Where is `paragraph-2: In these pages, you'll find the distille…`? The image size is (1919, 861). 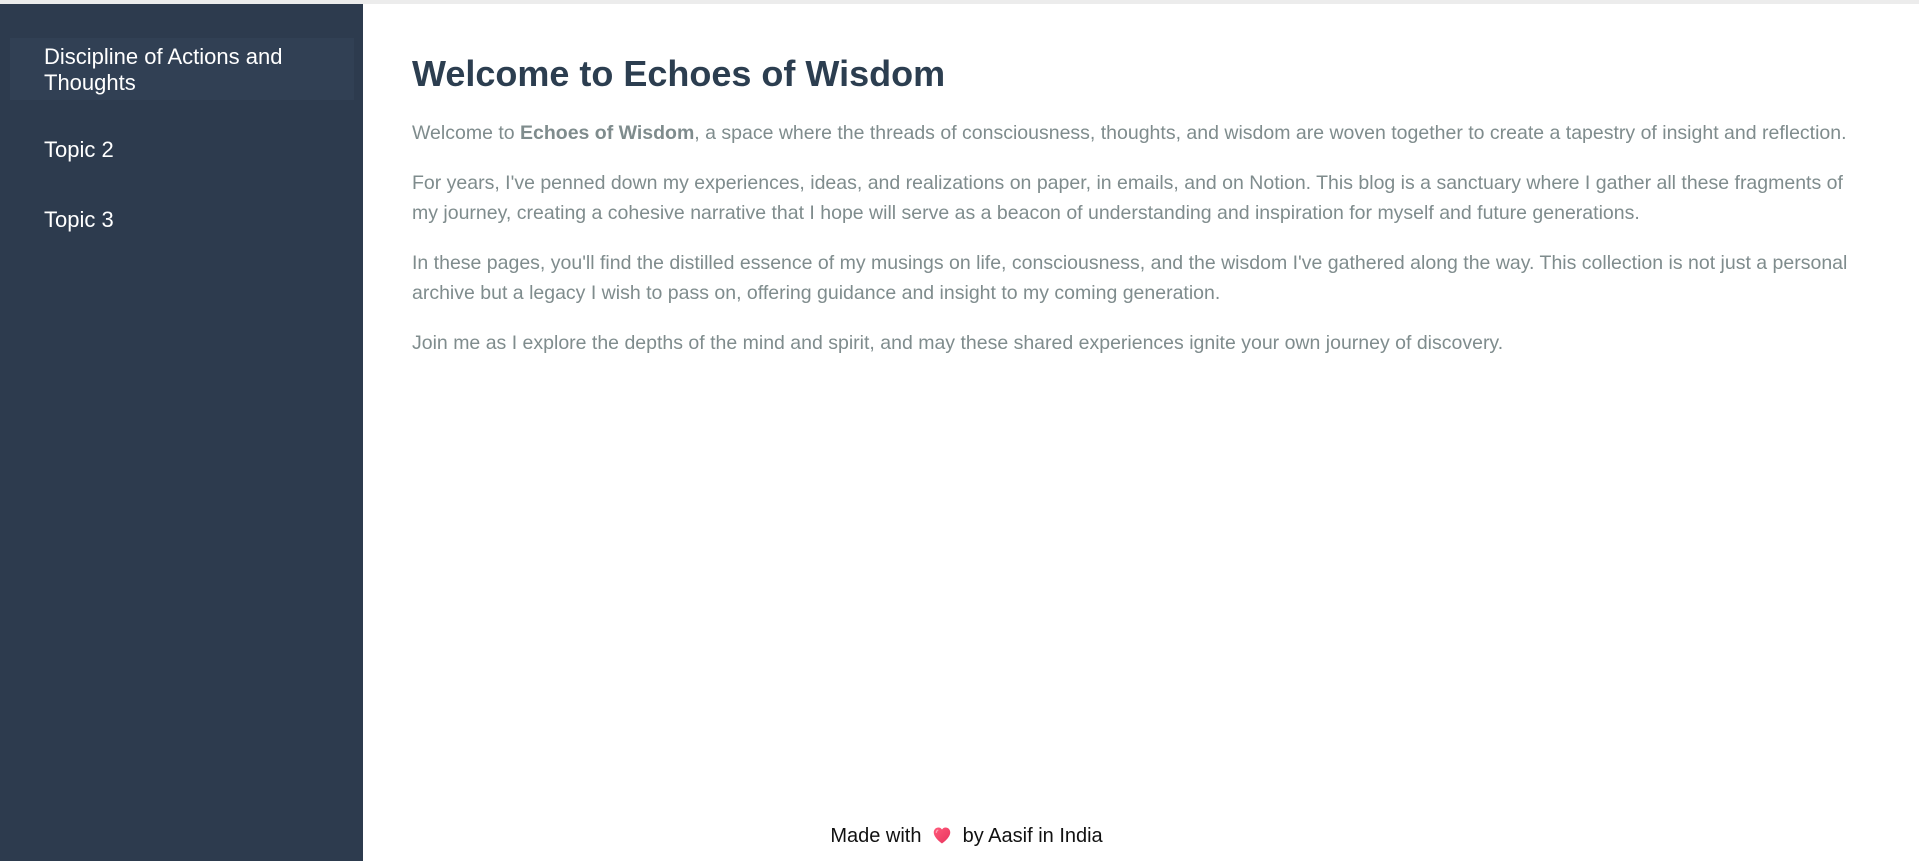
paragraph-2: In these pages, you'll find the distille… is located at coordinates (1130, 278).